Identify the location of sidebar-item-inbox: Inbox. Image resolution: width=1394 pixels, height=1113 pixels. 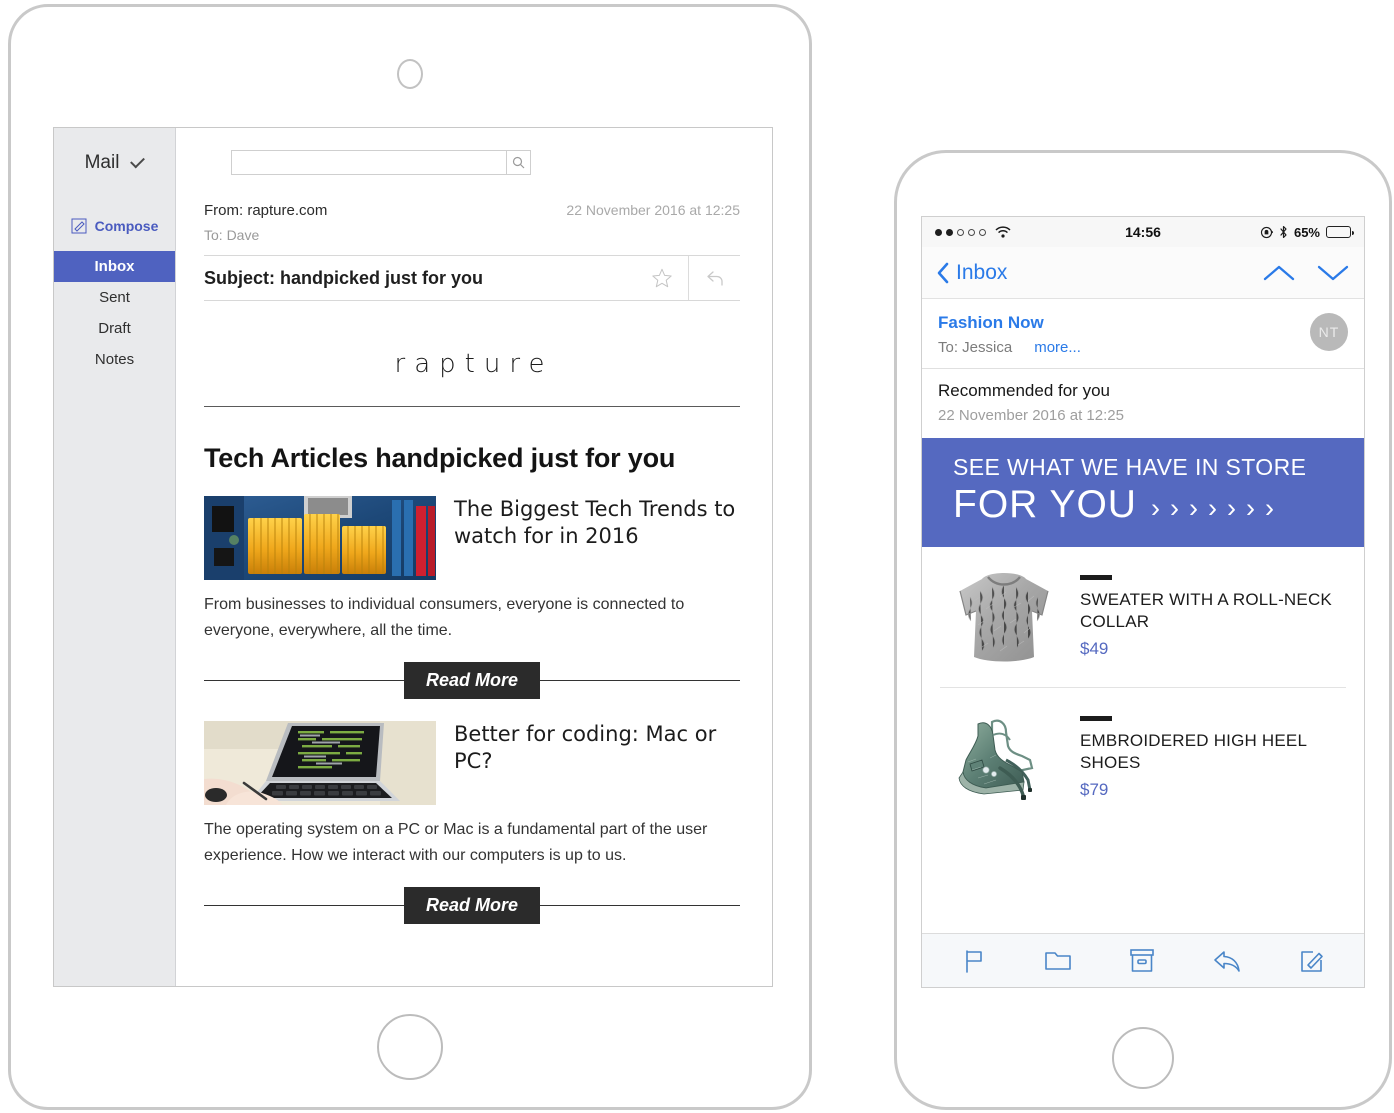
(114, 266).